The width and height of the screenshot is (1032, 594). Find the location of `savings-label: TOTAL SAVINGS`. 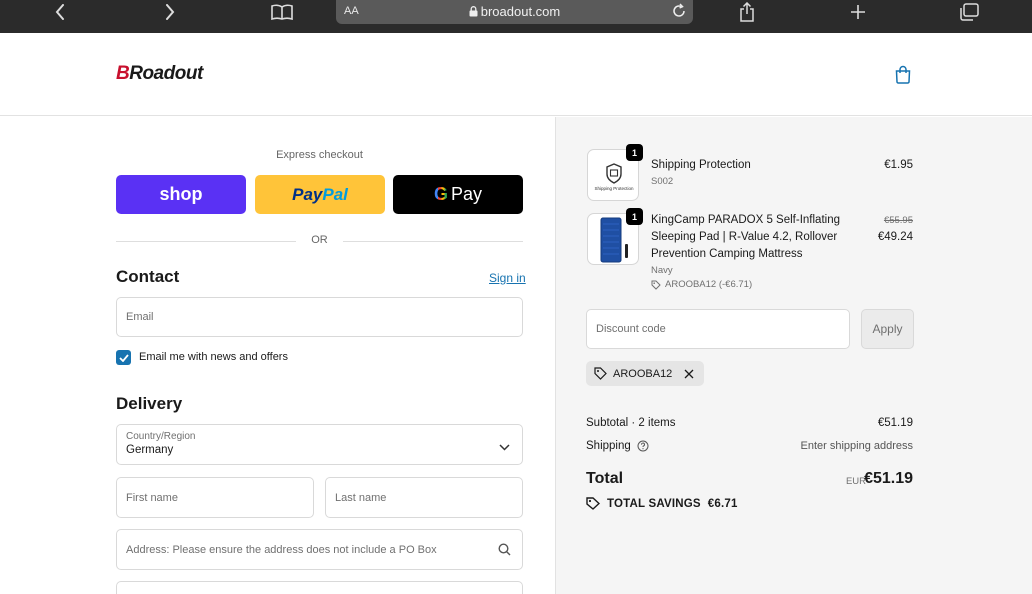

savings-label: TOTAL SAVINGS is located at coordinates (654, 503).